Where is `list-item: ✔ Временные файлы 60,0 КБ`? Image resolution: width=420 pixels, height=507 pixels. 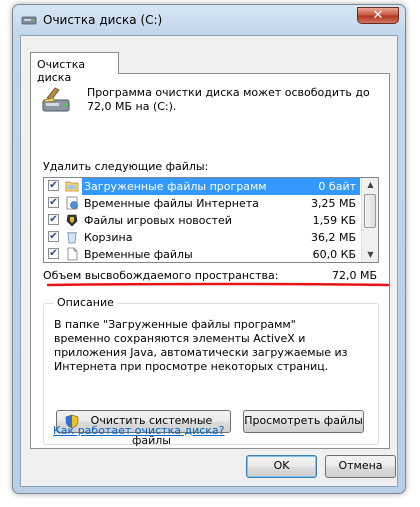 list-item: ✔ Временные файлы 60,0 КБ is located at coordinates (203, 254).